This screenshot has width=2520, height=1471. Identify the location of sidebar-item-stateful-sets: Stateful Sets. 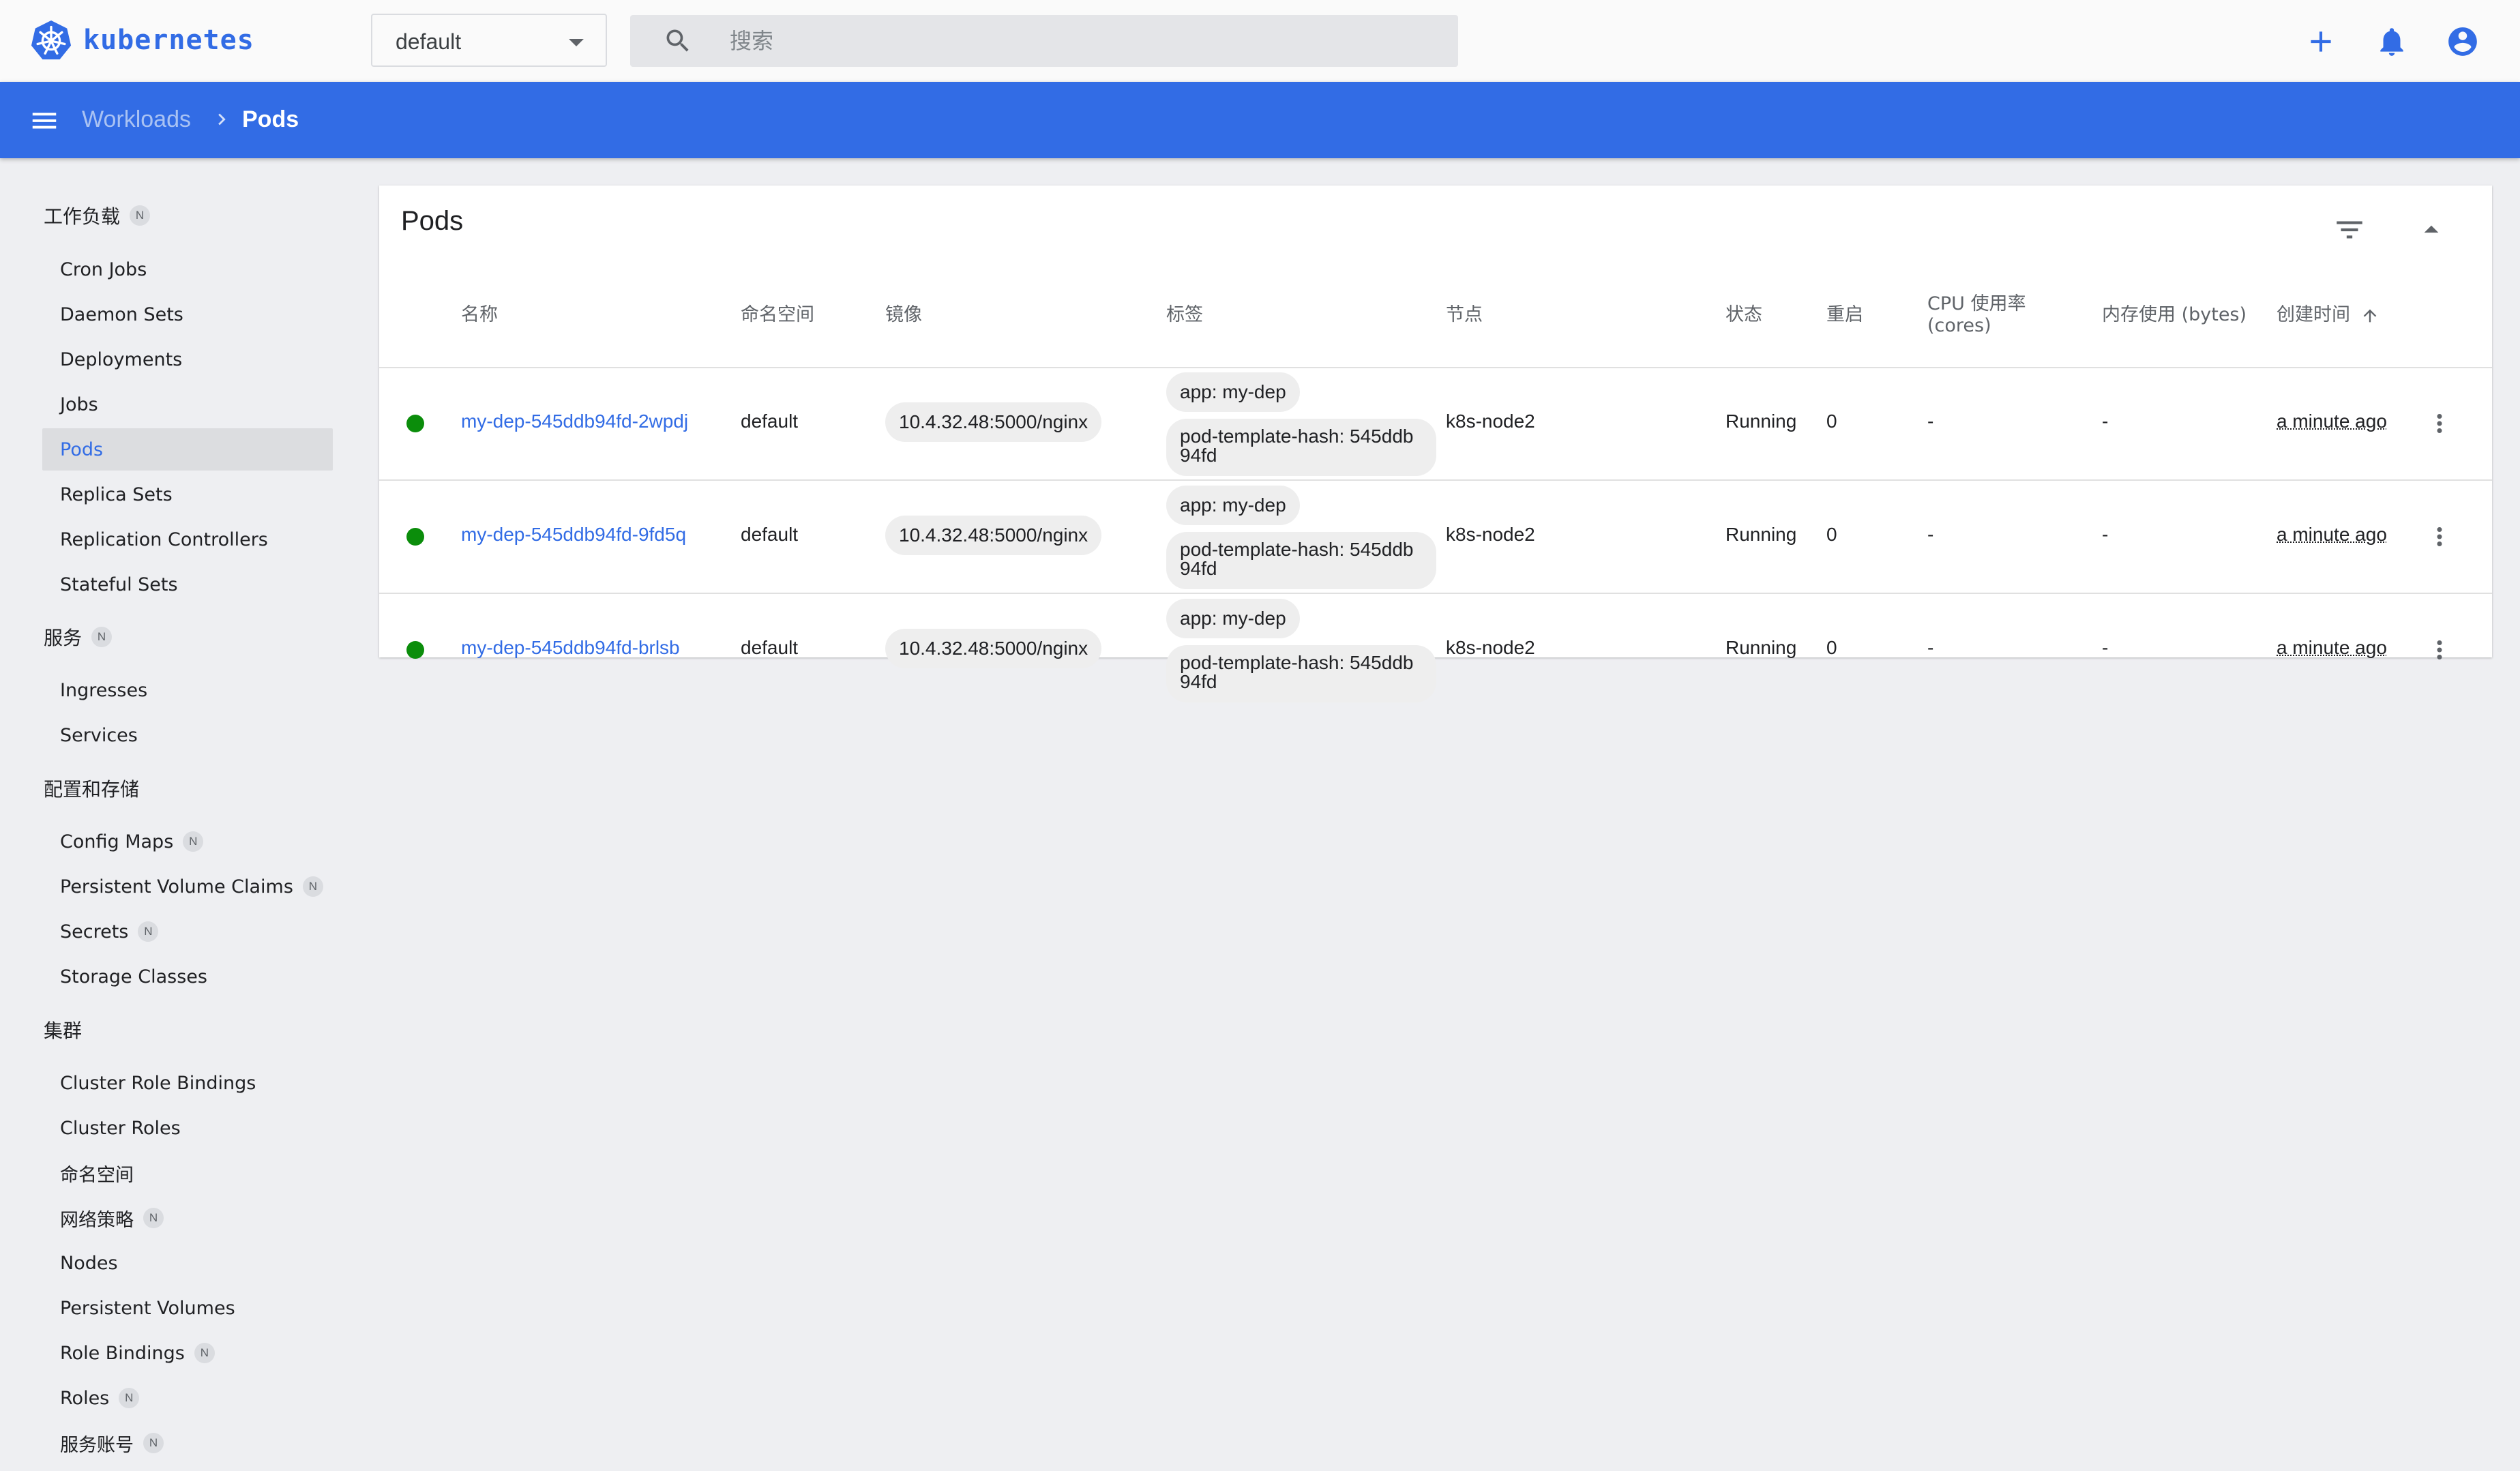
(187, 584).